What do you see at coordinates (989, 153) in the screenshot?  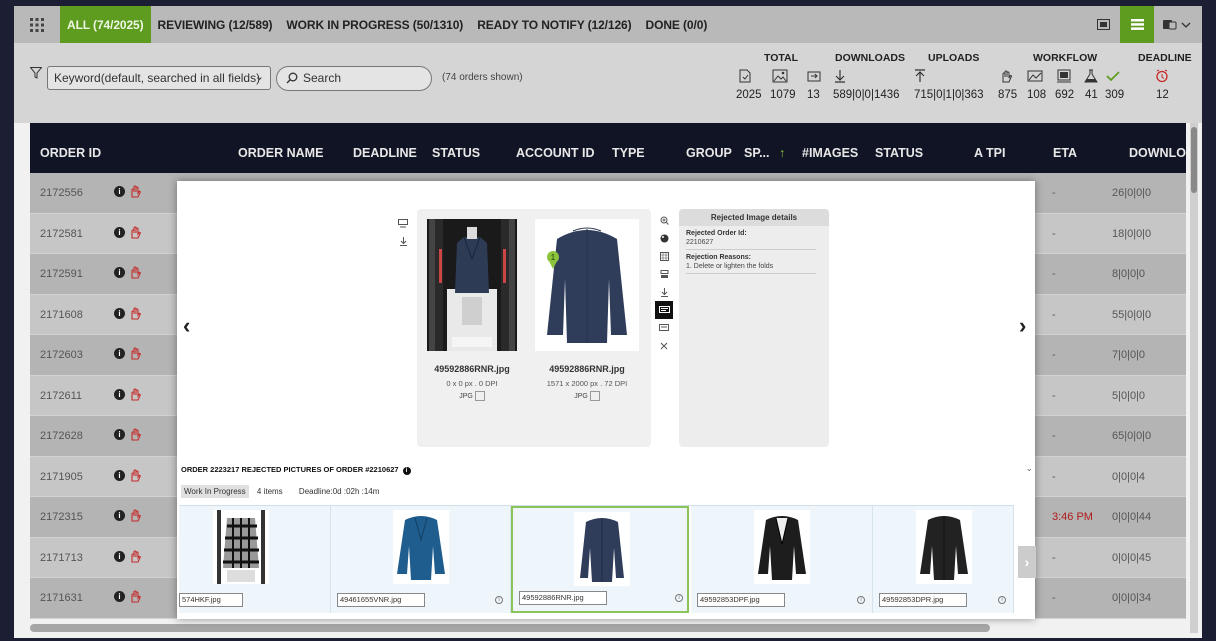 I see `col-a-tpi: A TPI` at bounding box center [989, 153].